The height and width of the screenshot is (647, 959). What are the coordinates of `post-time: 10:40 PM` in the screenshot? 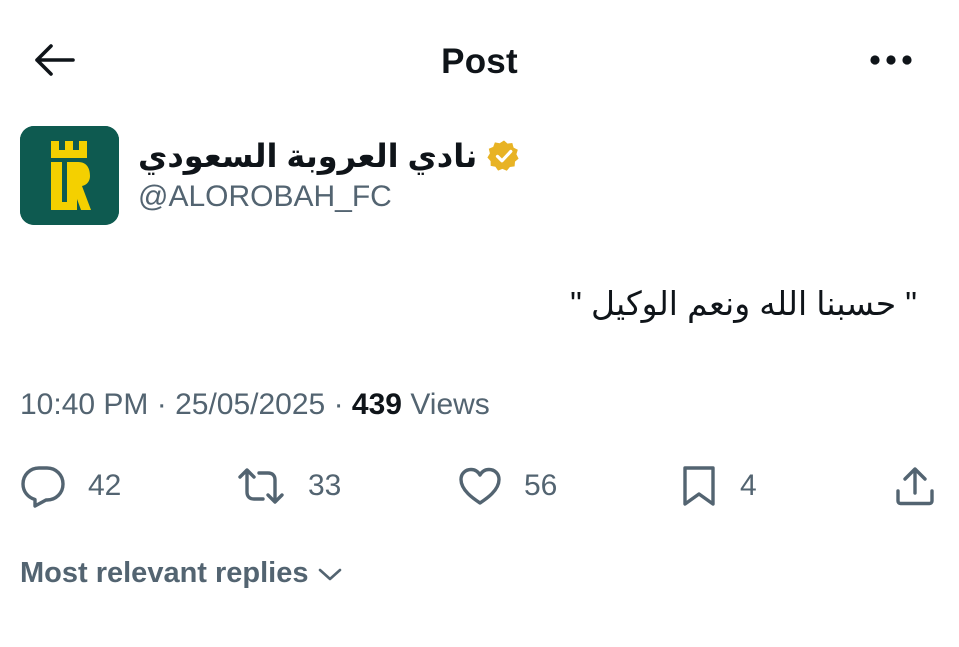 It's located at (84, 404).